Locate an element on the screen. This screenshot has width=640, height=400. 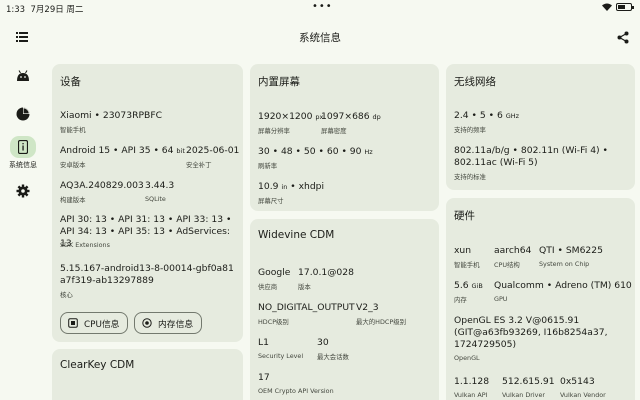
share-icon is located at coordinates (623, 37).